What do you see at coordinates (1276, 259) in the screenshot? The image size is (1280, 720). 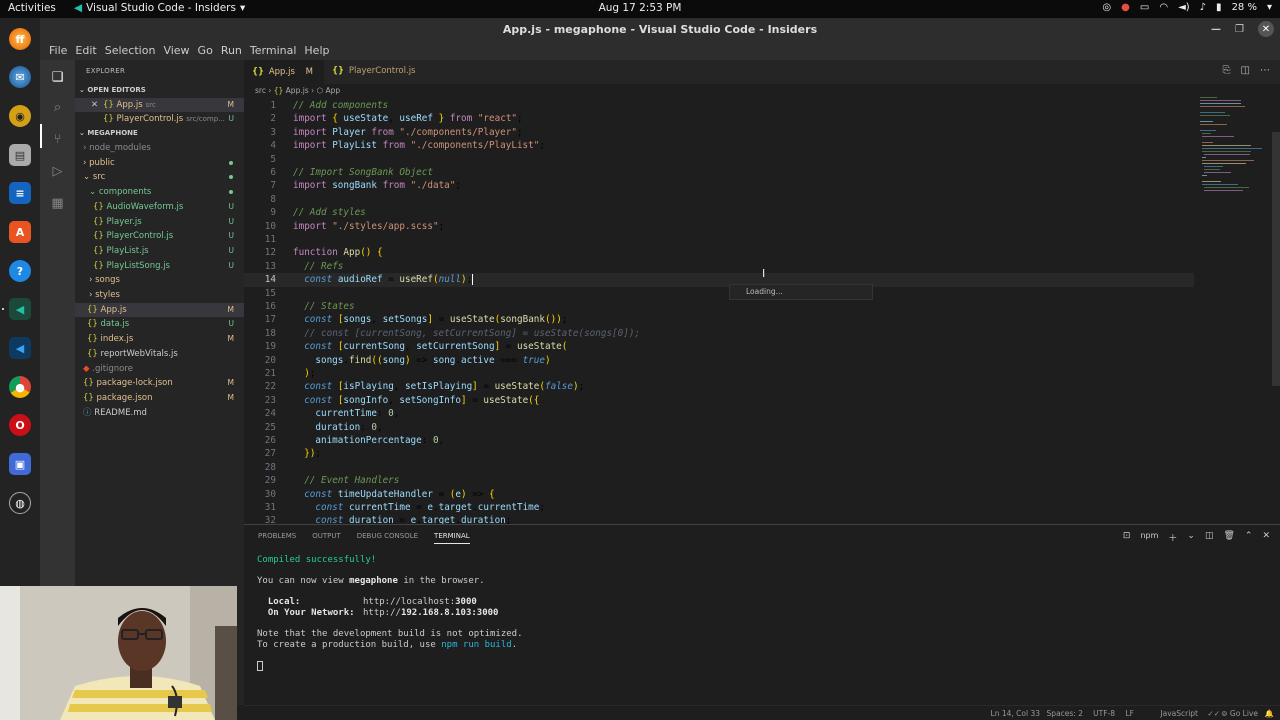 I see `editor-scrollbar` at bounding box center [1276, 259].